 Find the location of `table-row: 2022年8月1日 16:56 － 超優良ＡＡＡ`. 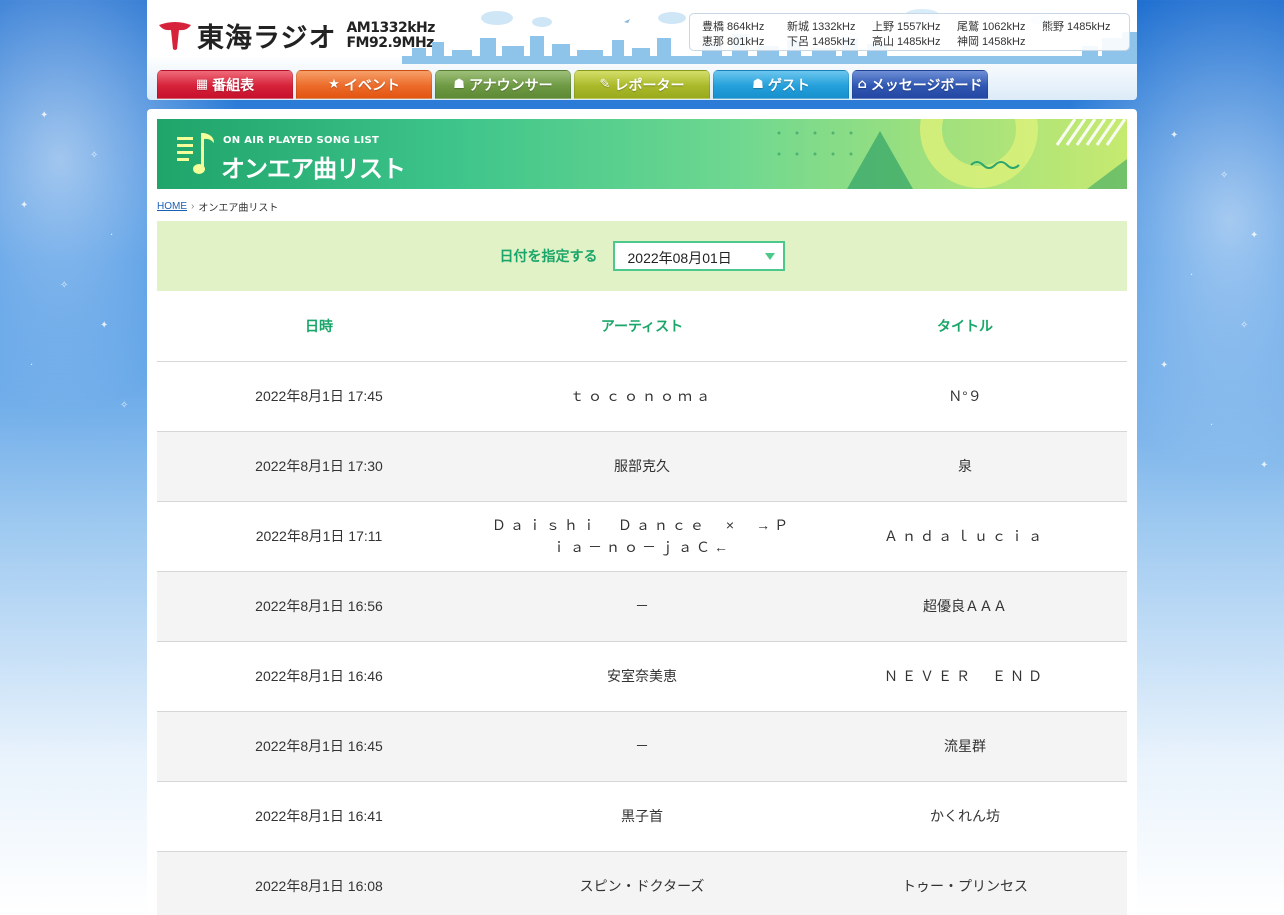

table-row: 2022年8月1日 16:56 － 超優良ＡＡＡ is located at coordinates (642, 606).